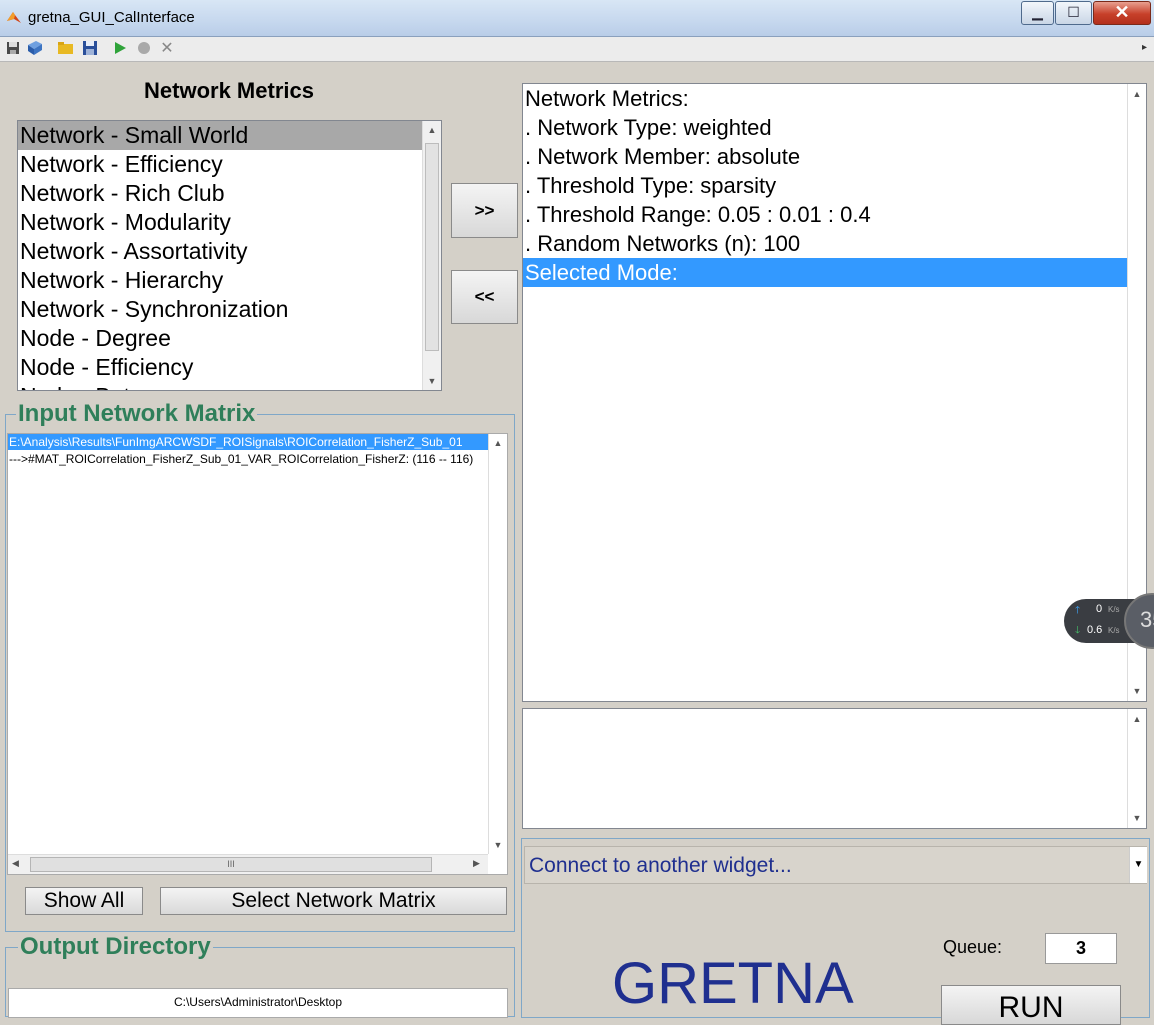 Image resolution: width=1154 pixels, height=1025 pixels. Describe the element at coordinates (1114, 609) in the screenshot. I see `upload-unit: K/s` at that location.